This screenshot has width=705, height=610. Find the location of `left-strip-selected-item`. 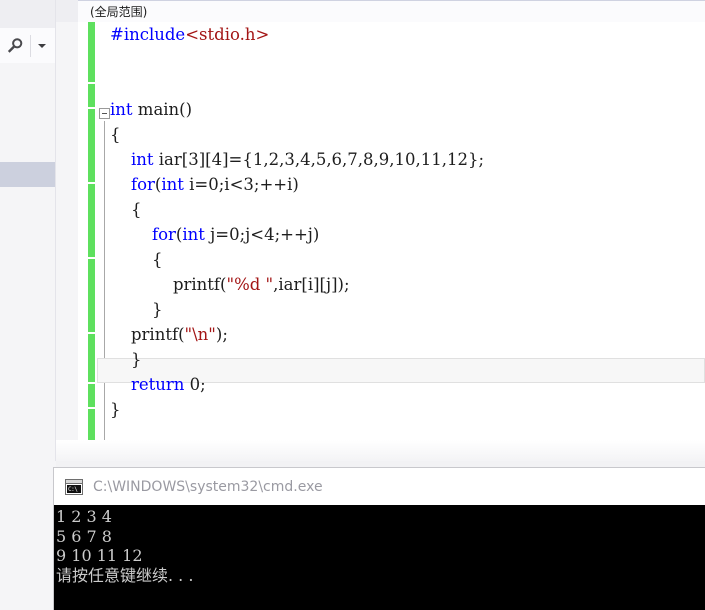

left-strip-selected-item is located at coordinates (27, 174).